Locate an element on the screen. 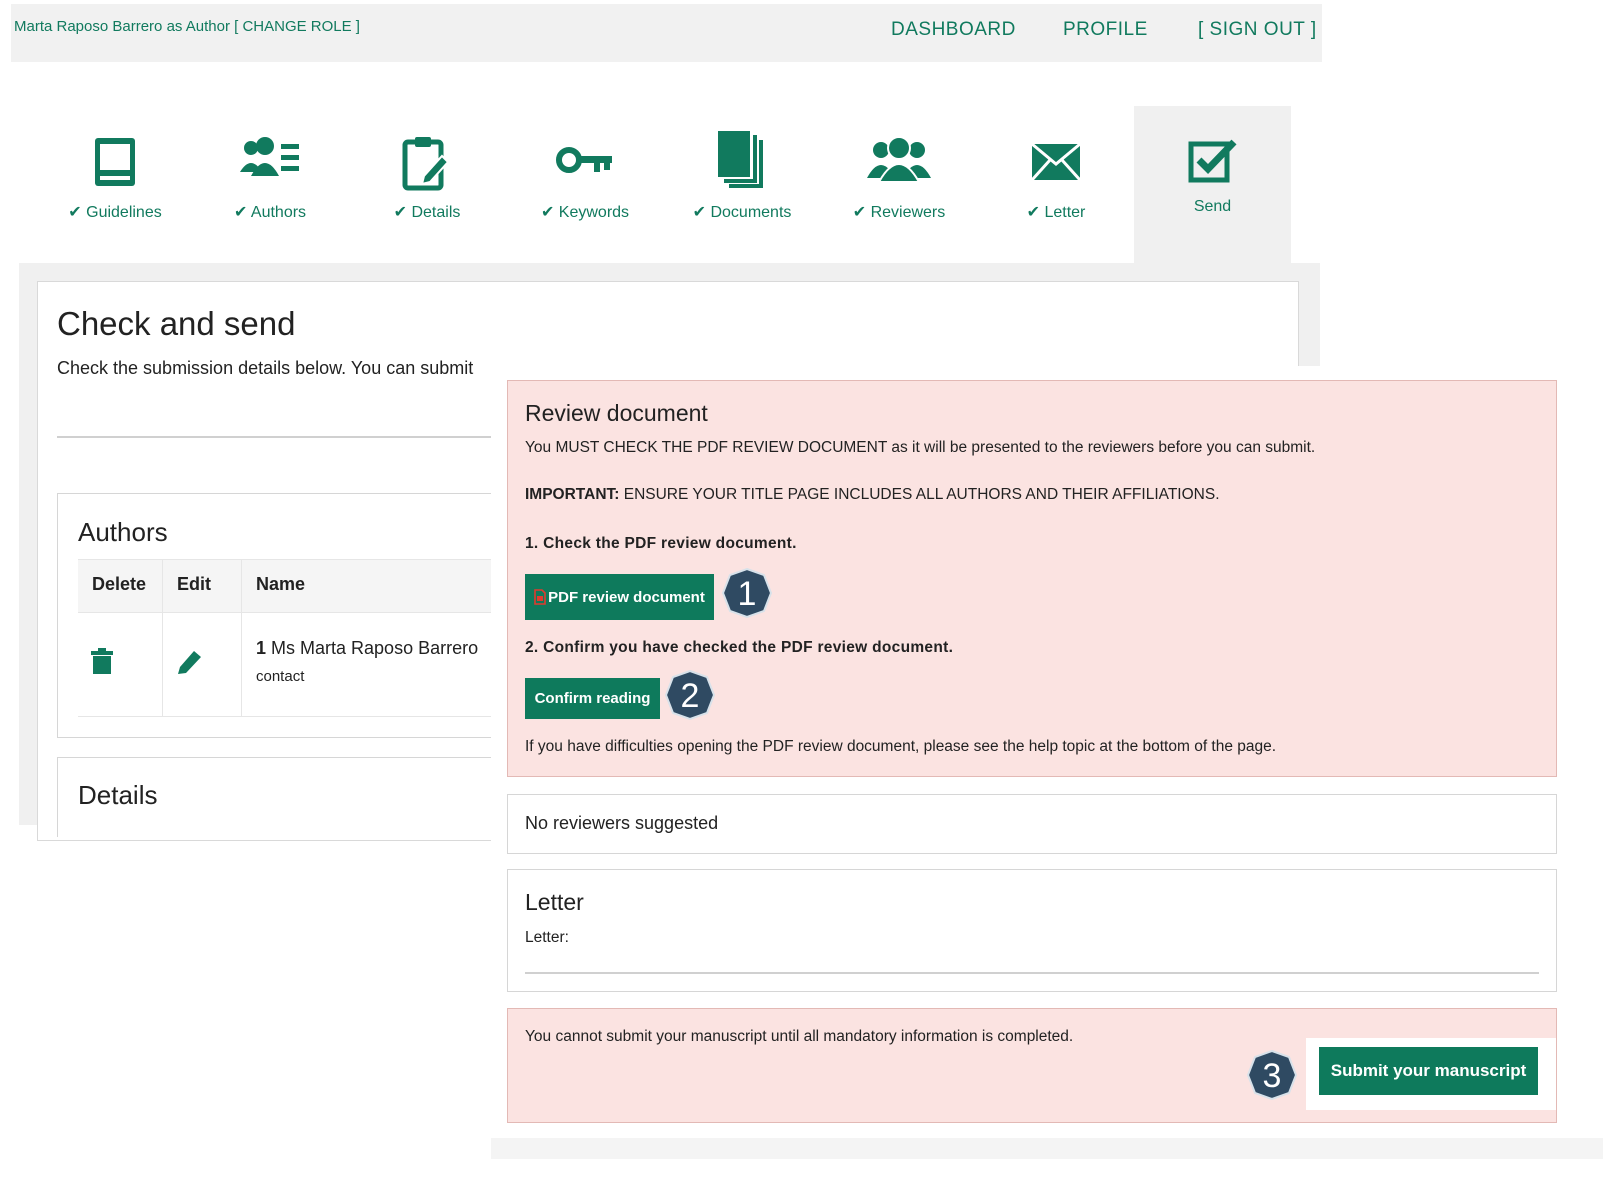  step-badge-2: 2 is located at coordinates (690, 695).